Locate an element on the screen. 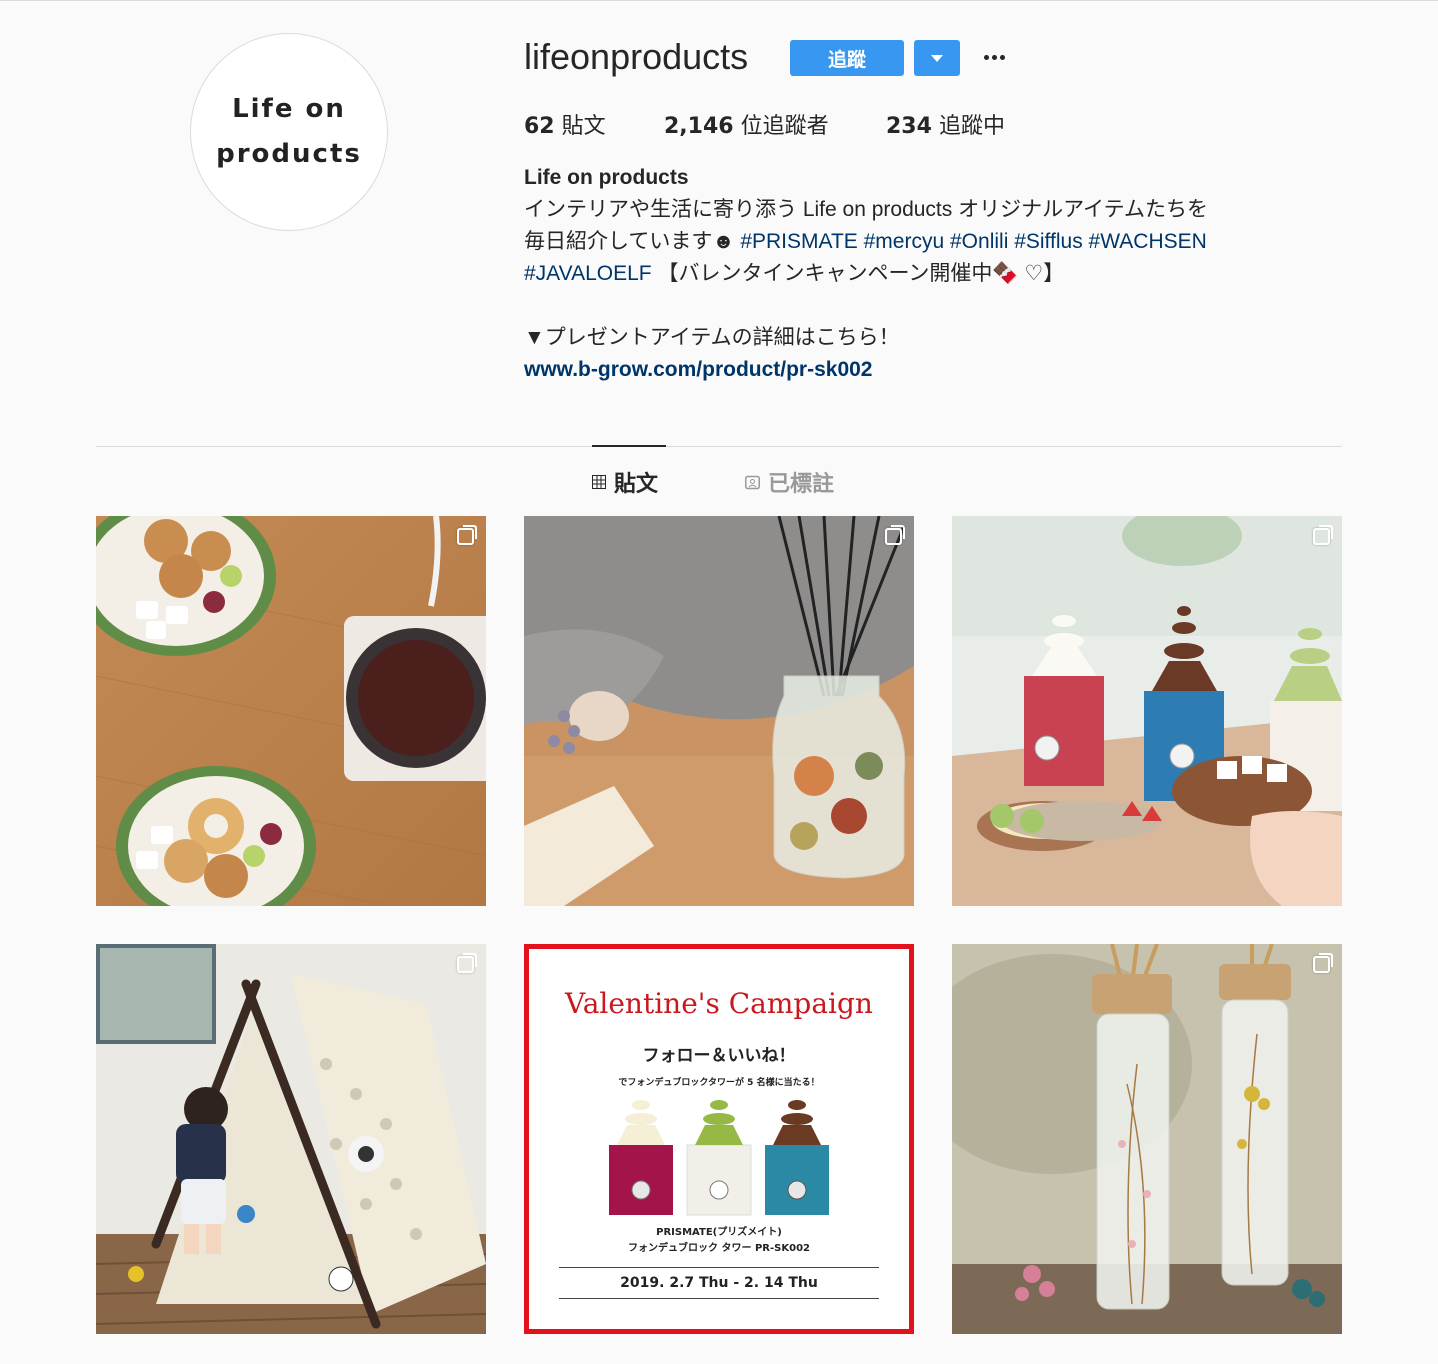 The width and height of the screenshot is (1438, 1364). fondue-cookies-photo is located at coordinates (291, 711).